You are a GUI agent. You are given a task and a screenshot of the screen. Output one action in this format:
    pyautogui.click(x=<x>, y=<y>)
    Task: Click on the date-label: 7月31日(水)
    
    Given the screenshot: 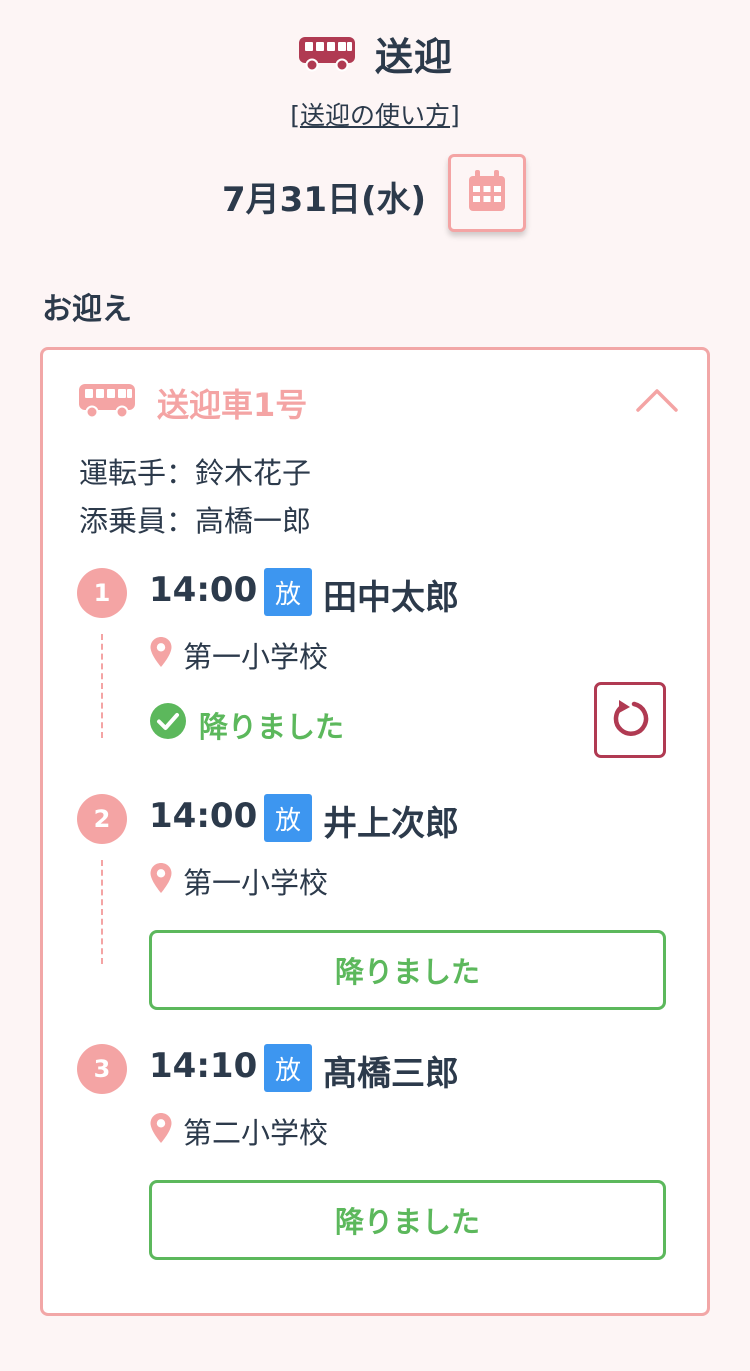 What is the action you would take?
    pyautogui.click(x=324, y=200)
    